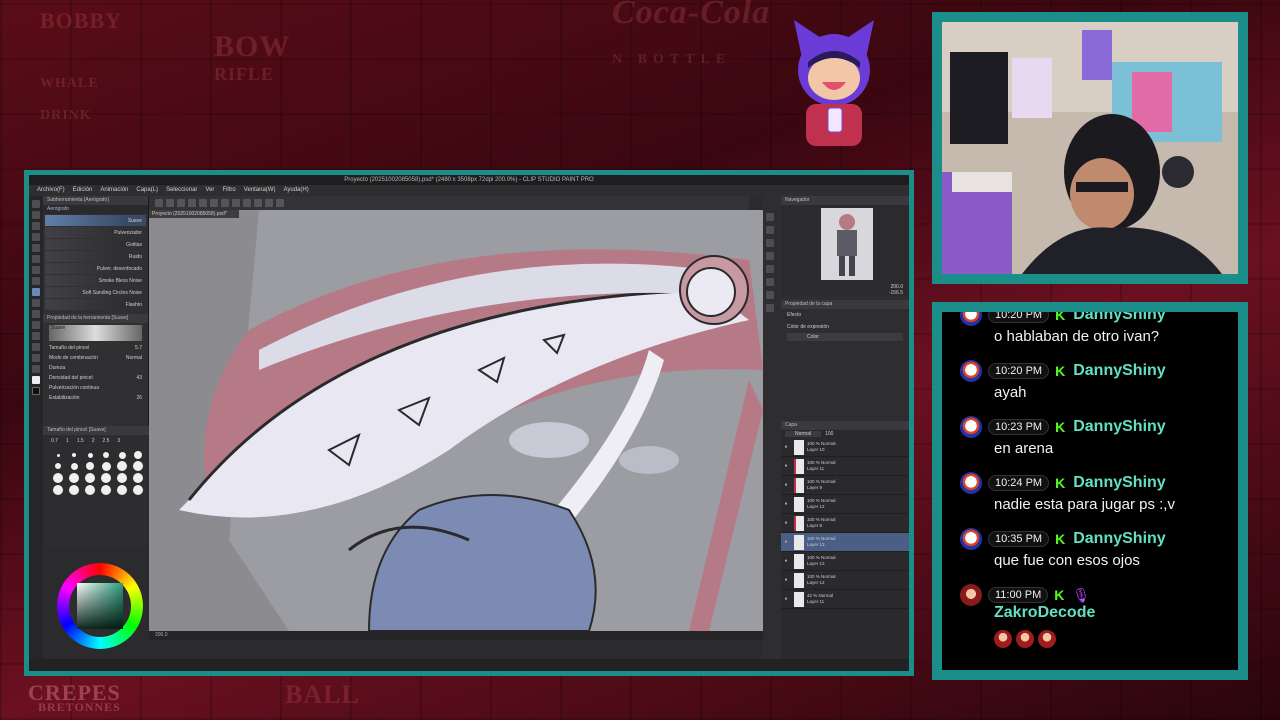 The width and height of the screenshot is (1280, 720). What do you see at coordinates (770, 256) in the screenshot?
I see `history-icon` at bounding box center [770, 256].